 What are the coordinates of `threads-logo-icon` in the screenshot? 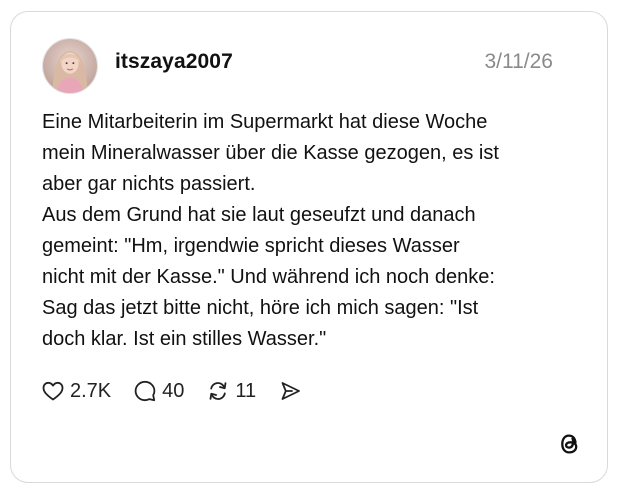 It's located at (569, 444).